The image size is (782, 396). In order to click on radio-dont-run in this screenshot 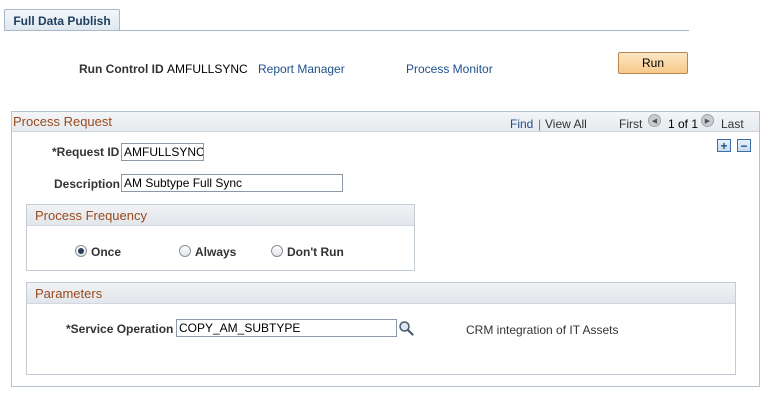, I will do `click(277, 251)`.